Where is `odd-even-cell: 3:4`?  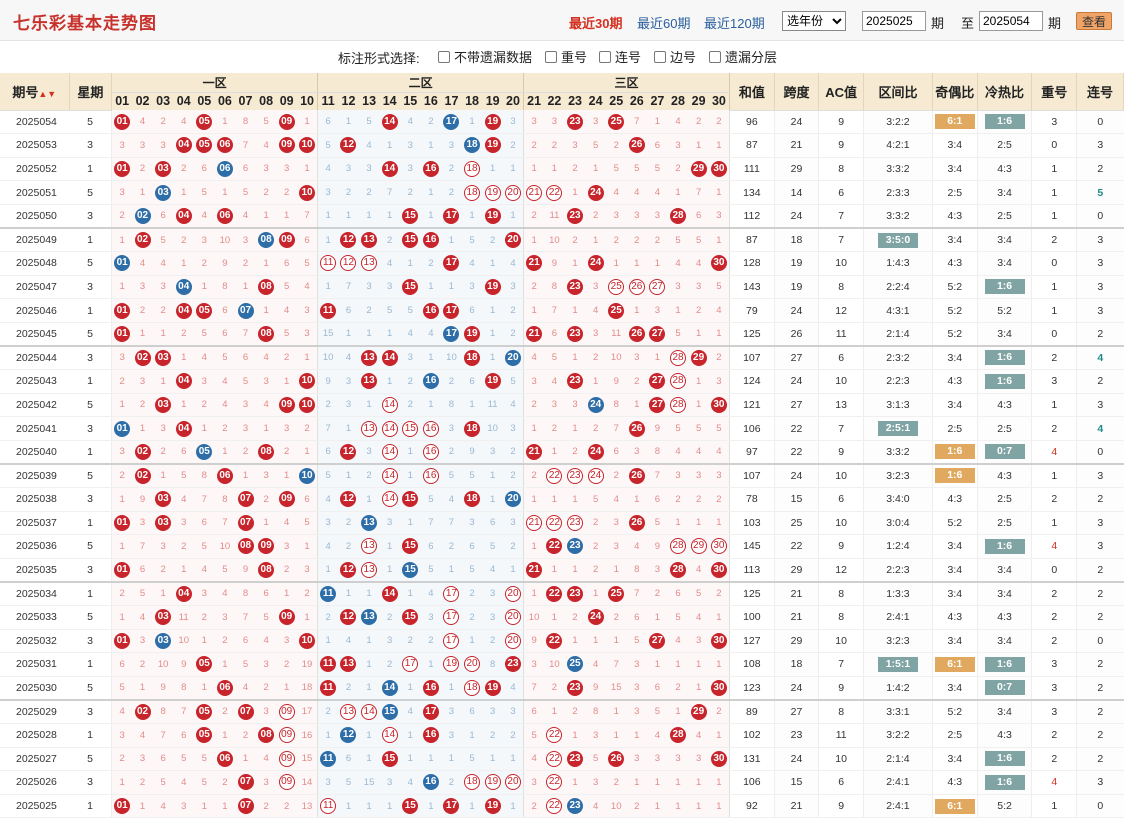 odd-even-cell: 3:4 is located at coordinates (954, 546).